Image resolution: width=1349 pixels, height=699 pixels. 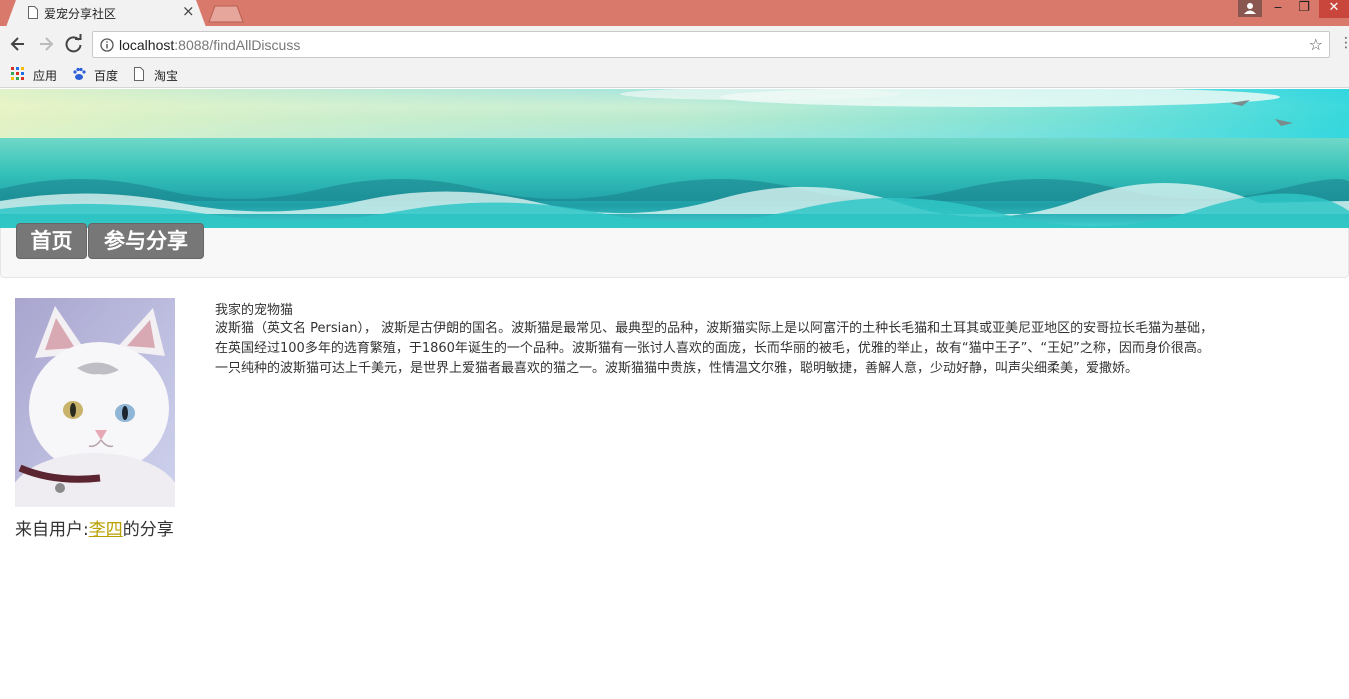 I want to click on bookmark-star-icon: ☆, so click(x=1316, y=44).